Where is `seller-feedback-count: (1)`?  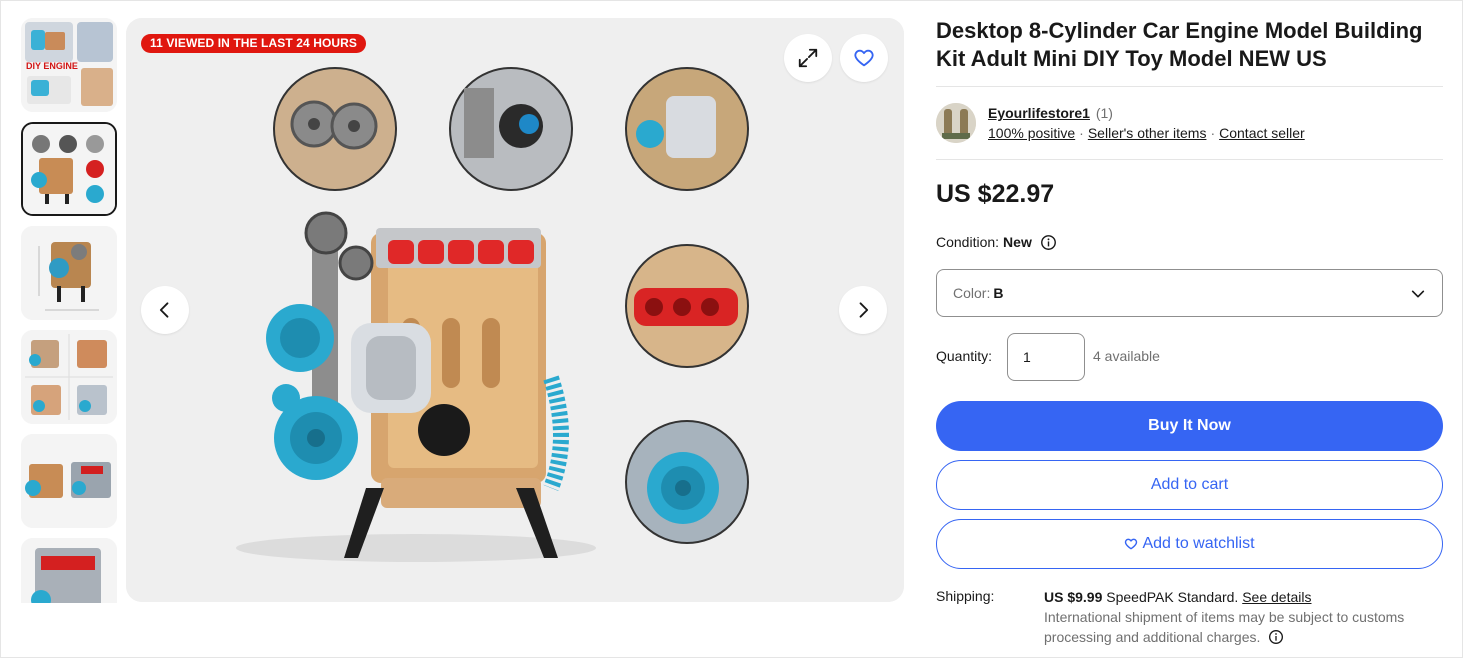
seller-feedback-count: (1) is located at coordinates (1104, 113).